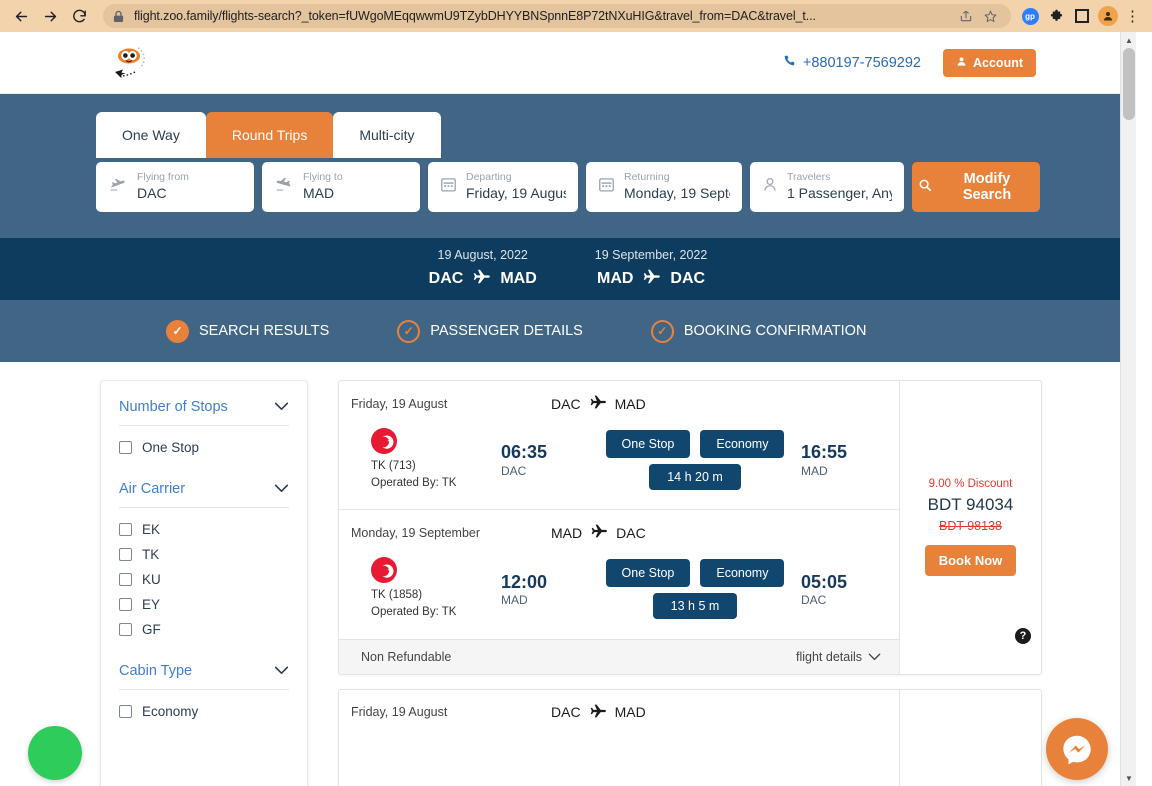 The width and height of the screenshot is (1152, 786). I want to click on reload-button, so click(79, 16).